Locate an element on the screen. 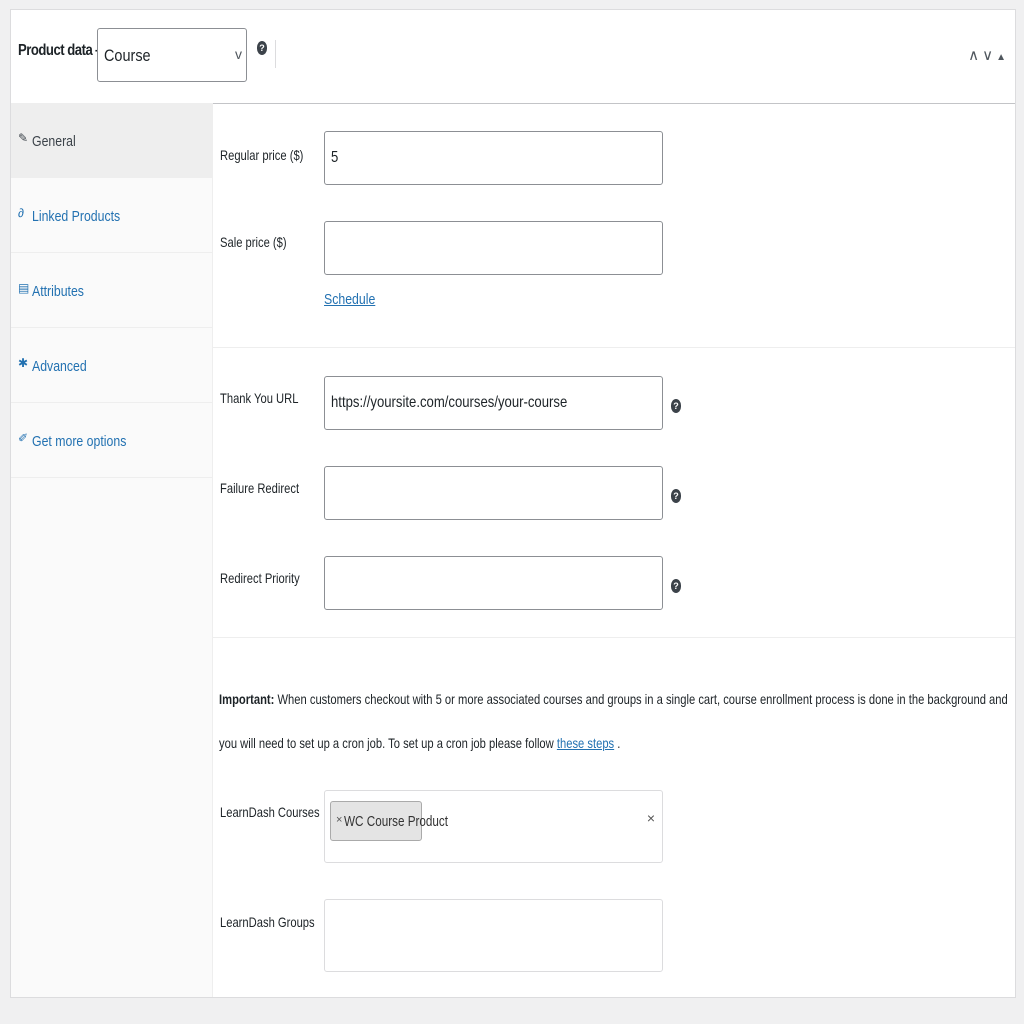  failure-redirect-label: Failure Redirect is located at coordinates (260, 488).